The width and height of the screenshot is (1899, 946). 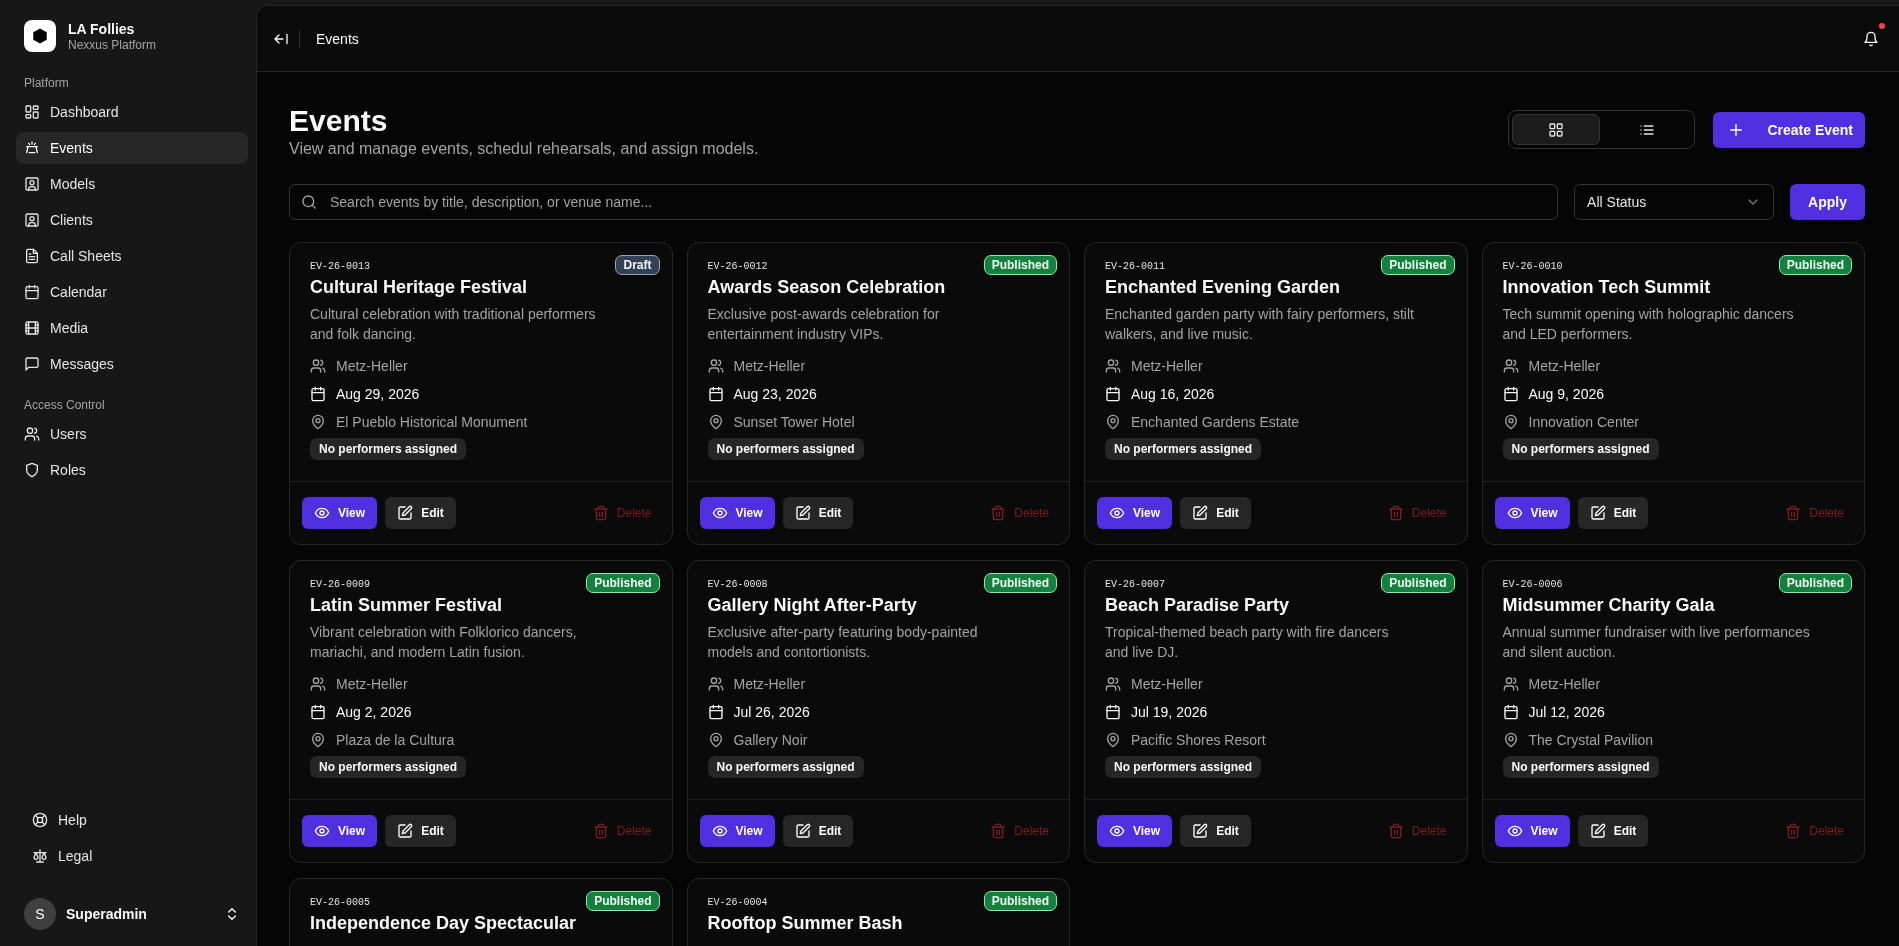 What do you see at coordinates (1607, 287) in the screenshot?
I see `event-title: Innovation Tech Summit` at bounding box center [1607, 287].